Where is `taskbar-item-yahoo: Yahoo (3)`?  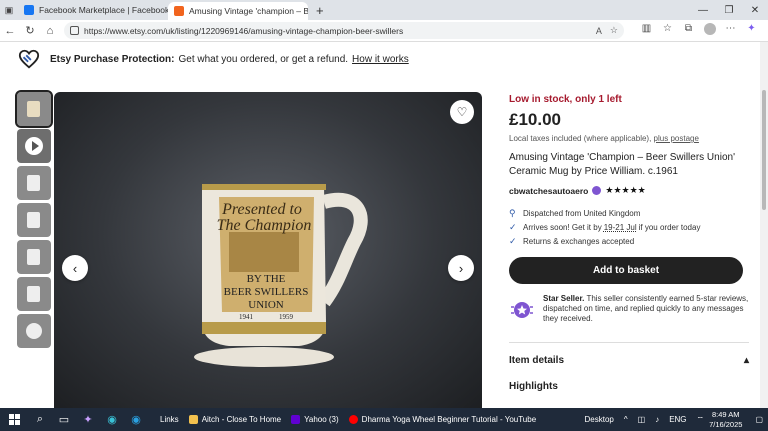
taskbar-item-yahoo: Yahoo (3) is located at coordinates (315, 419).